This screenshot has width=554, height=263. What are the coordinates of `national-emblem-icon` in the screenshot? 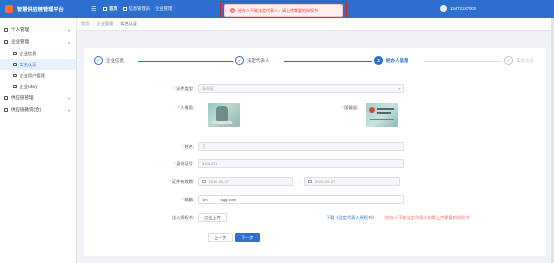 It's located at (372, 110).